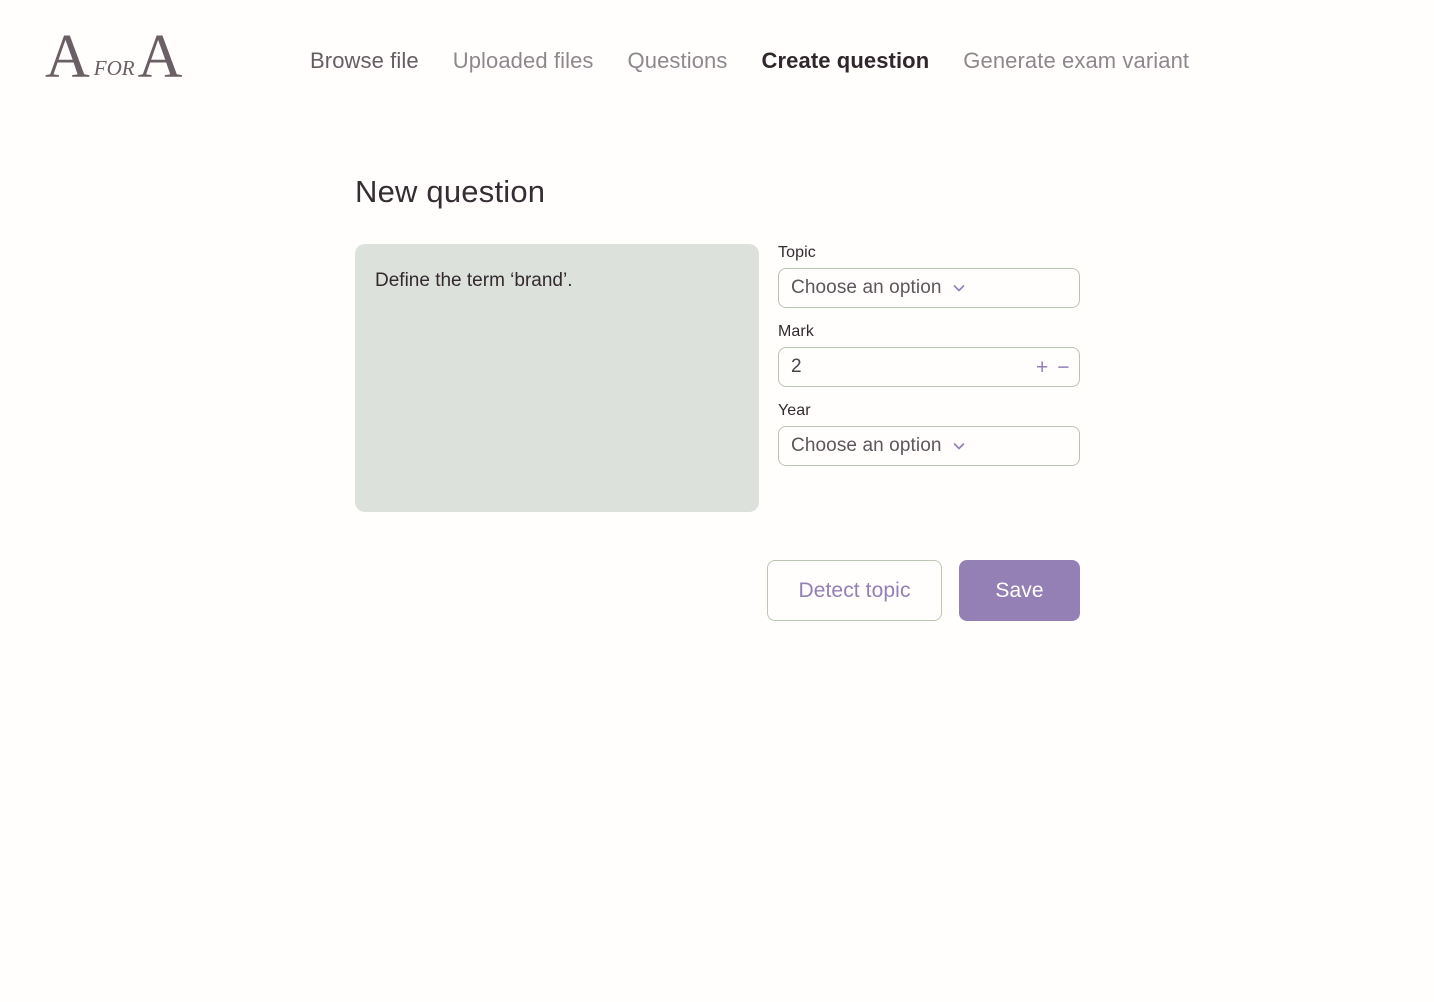 Image resolution: width=1434 pixels, height=1002 pixels. I want to click on mark-stepper-buttons: + −, so click(1053, 367).